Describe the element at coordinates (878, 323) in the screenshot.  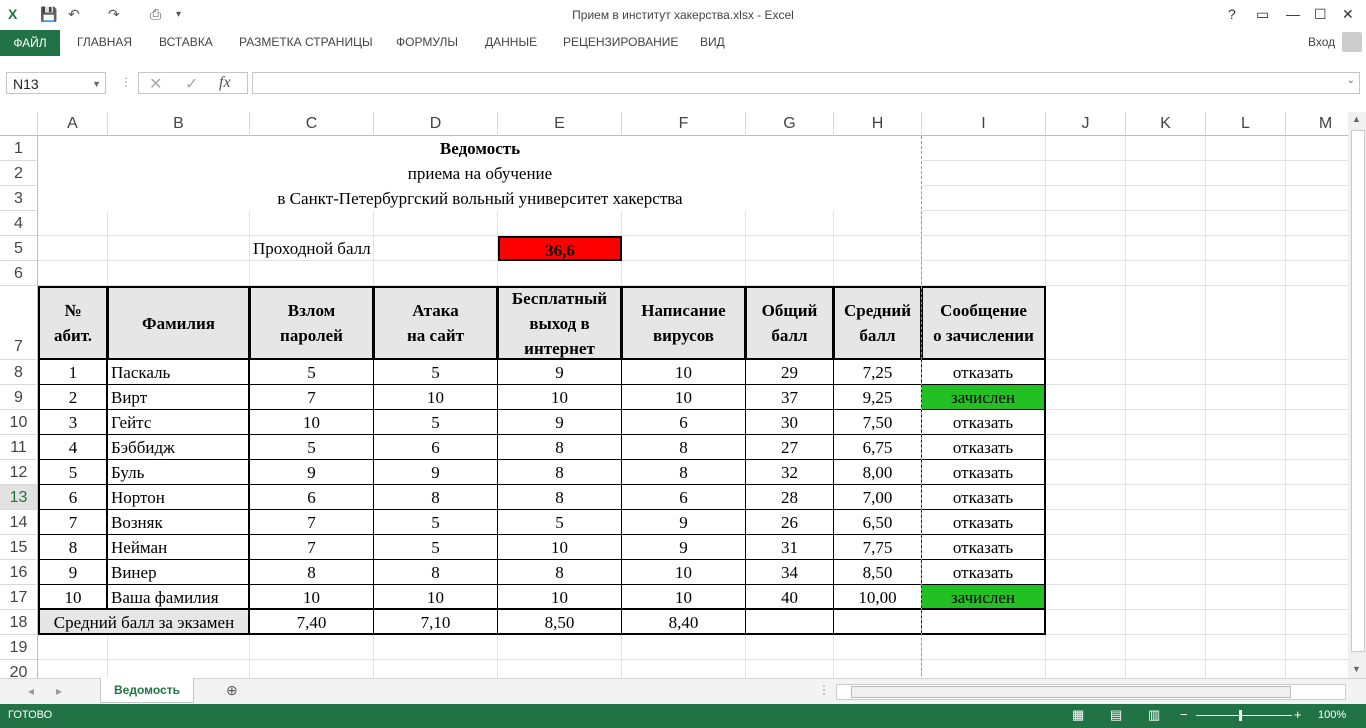
I see `column-title-8: Средний балл` at that location.